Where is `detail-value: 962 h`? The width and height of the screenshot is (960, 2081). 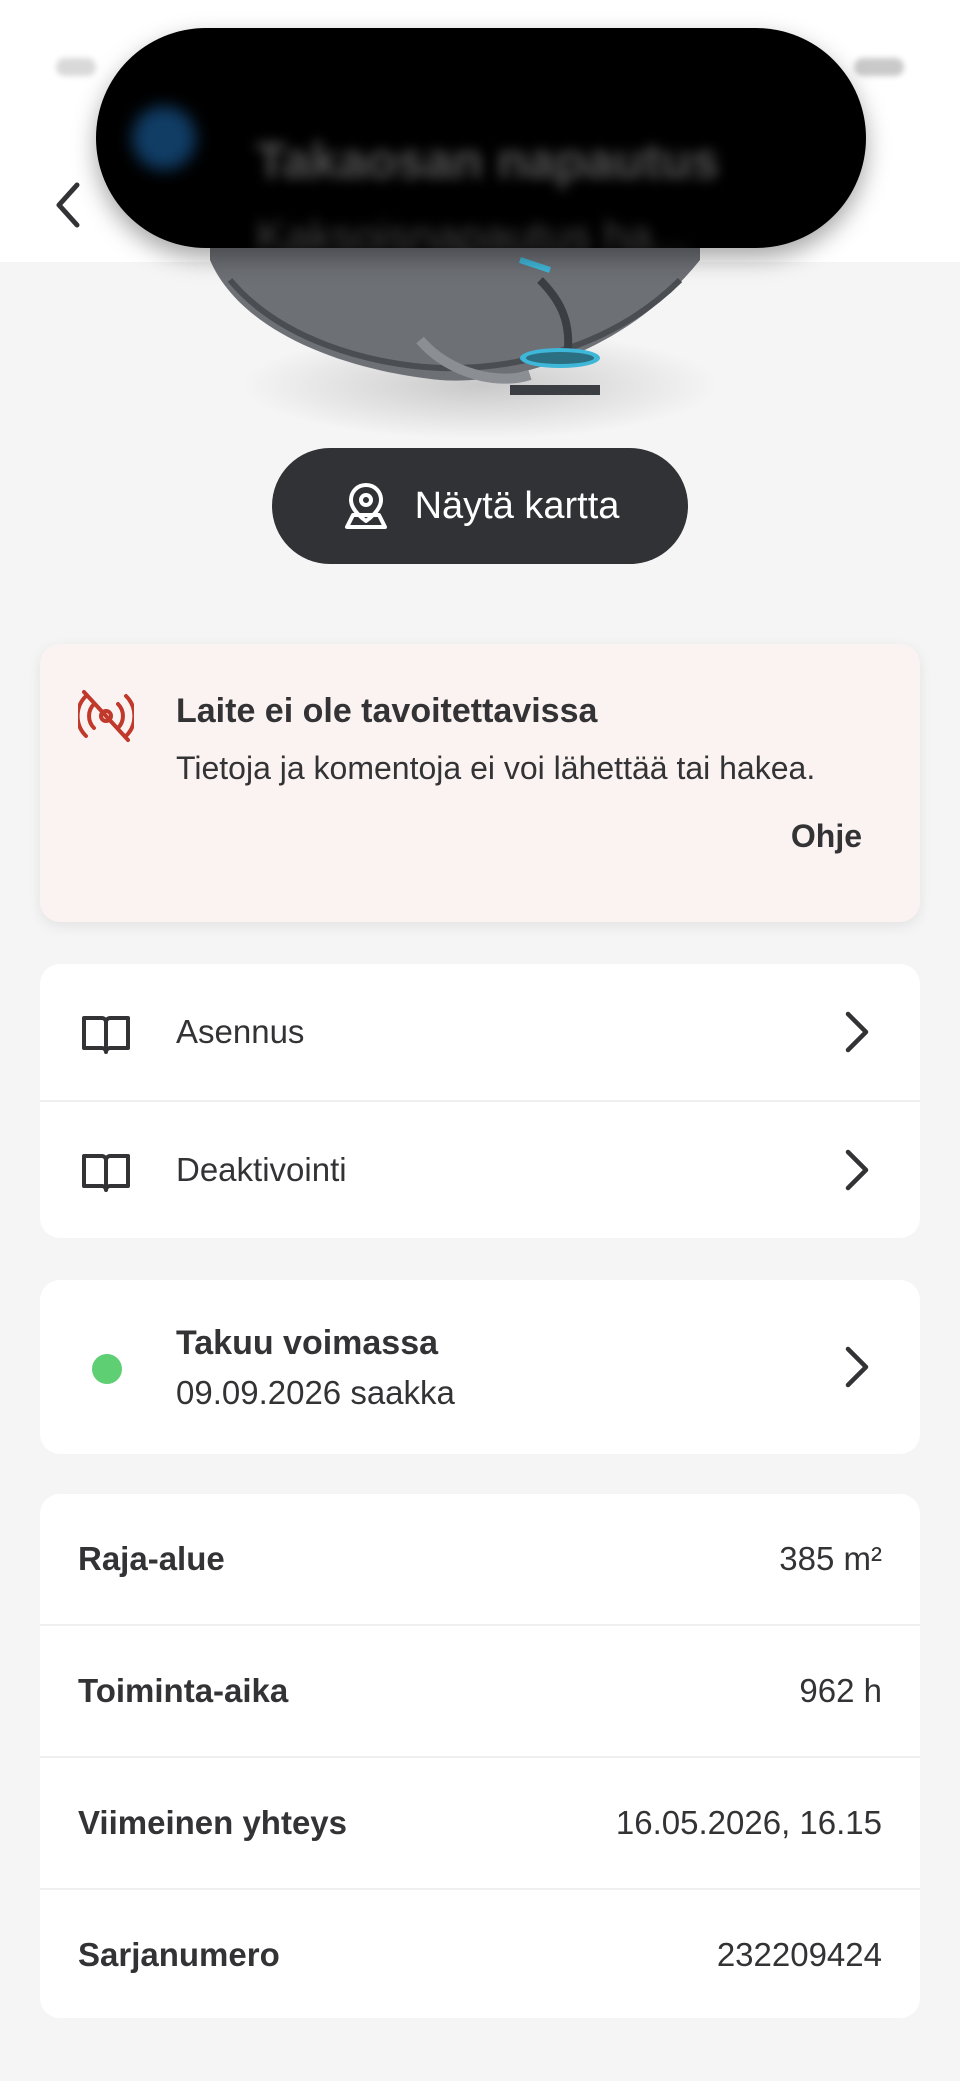
detail-value: 962 h is located at coordinates (840, 1690).